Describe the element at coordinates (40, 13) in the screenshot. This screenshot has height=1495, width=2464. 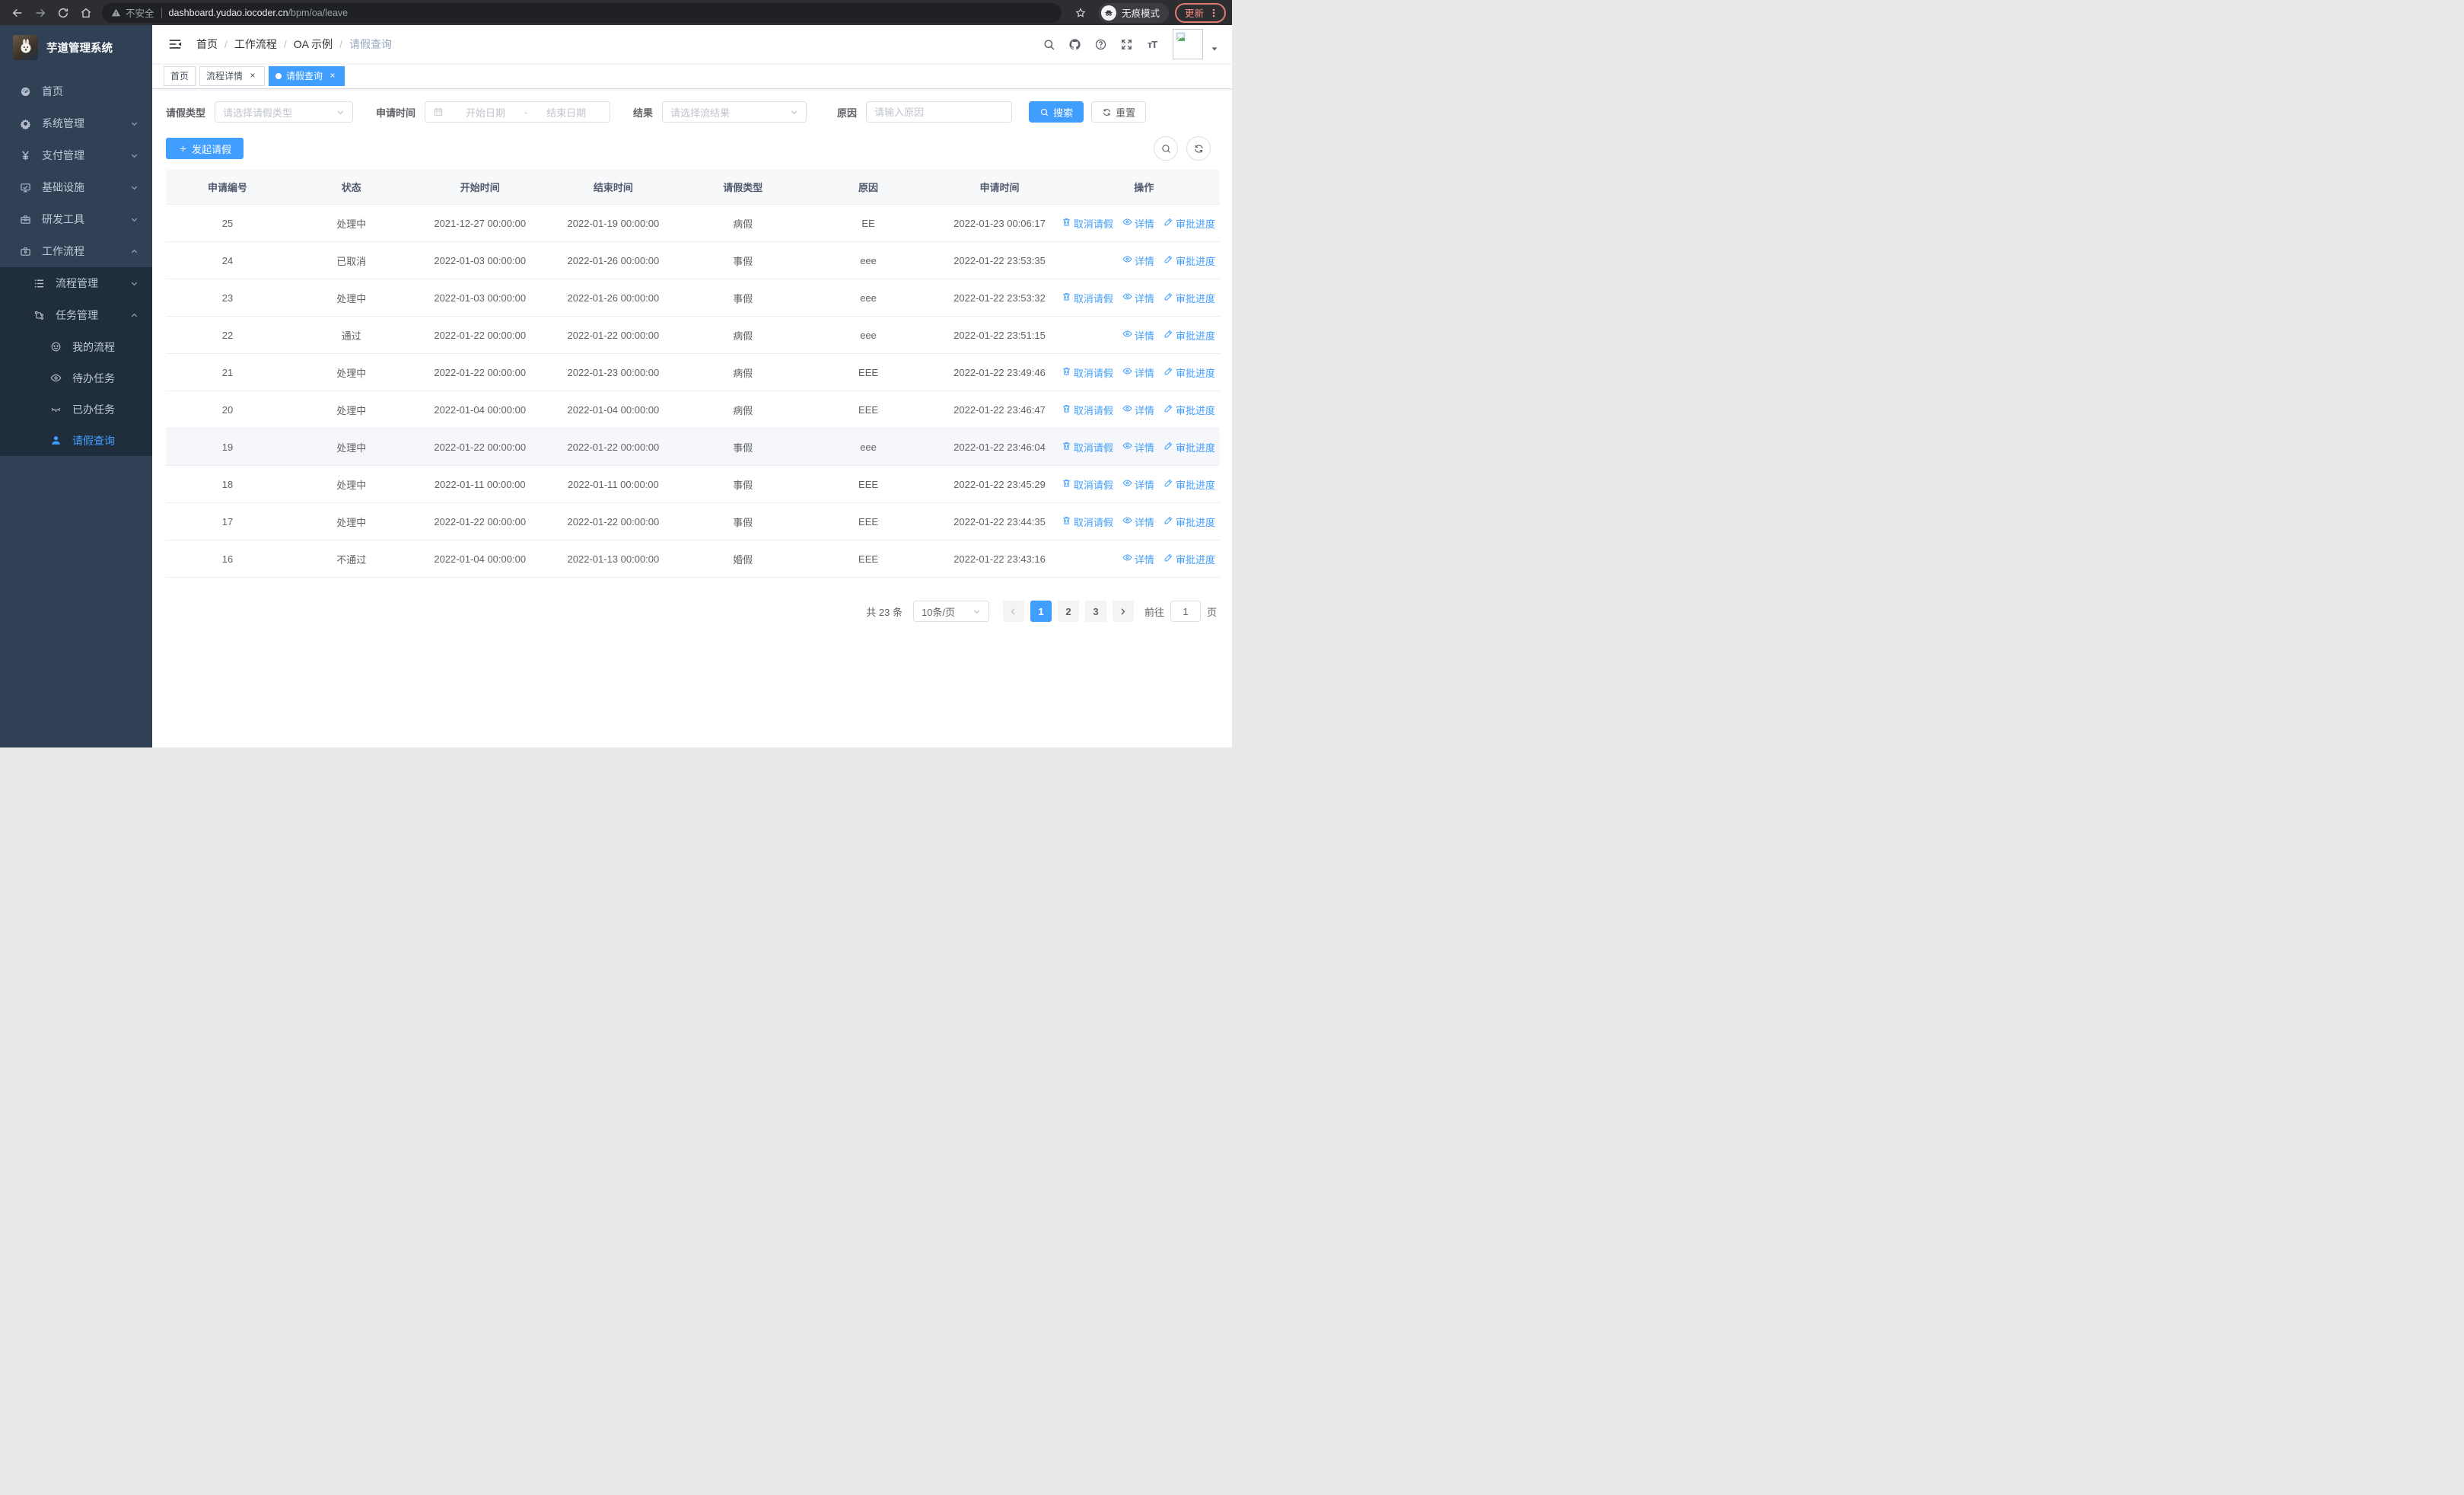
I see `browser-forward-button` at that location.